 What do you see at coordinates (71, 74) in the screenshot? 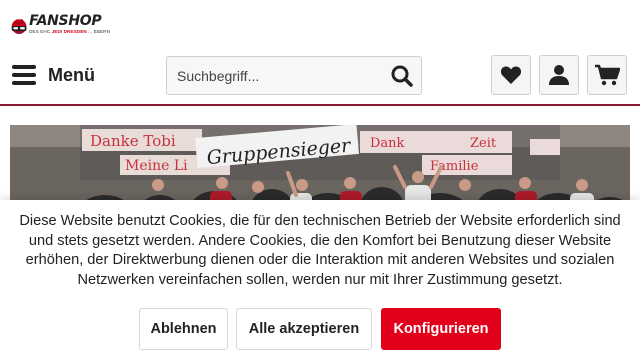
I see `menu-label: Menü` at bounding box center [71, 74].